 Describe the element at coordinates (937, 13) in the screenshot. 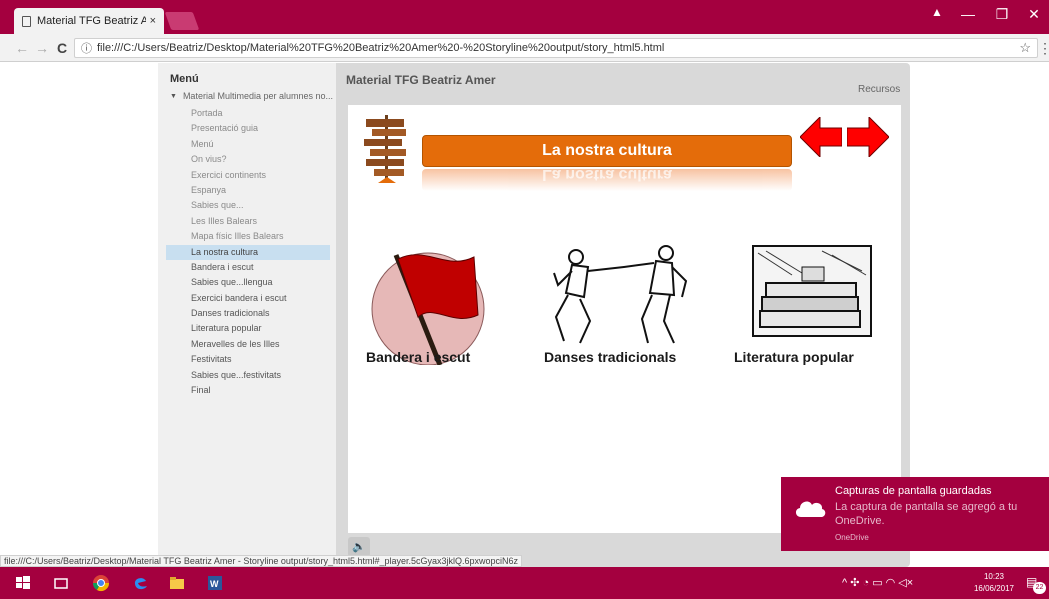

I see `profile-icon: ▲` at that location.